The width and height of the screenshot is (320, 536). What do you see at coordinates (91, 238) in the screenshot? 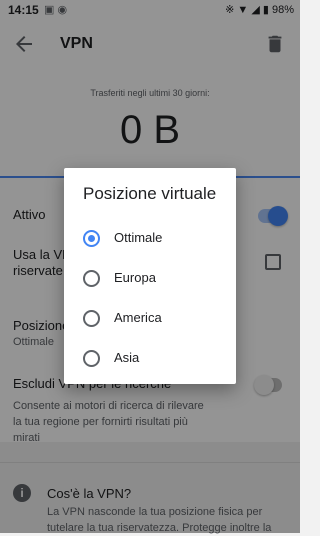
I see `radio-button-selected` at bounding box center [91, 238].